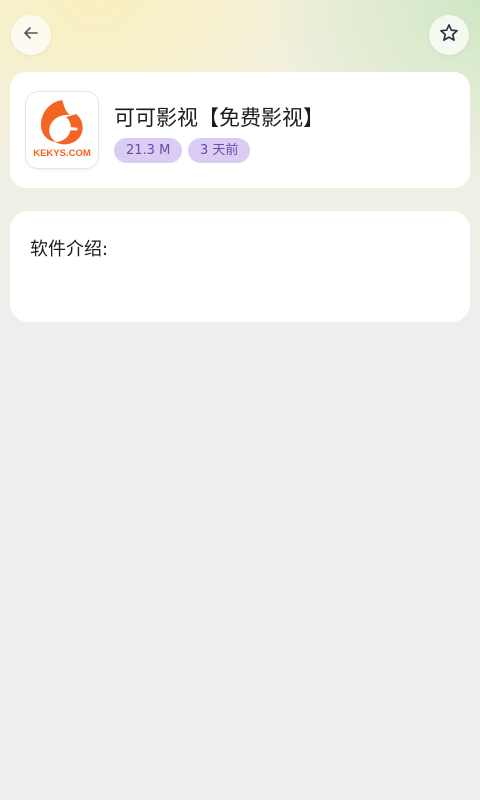 Image resolution: width=480 pixels, height=800 pixels. I want to click on app-icon-text: KEKYS.COM, so click(62, 153).